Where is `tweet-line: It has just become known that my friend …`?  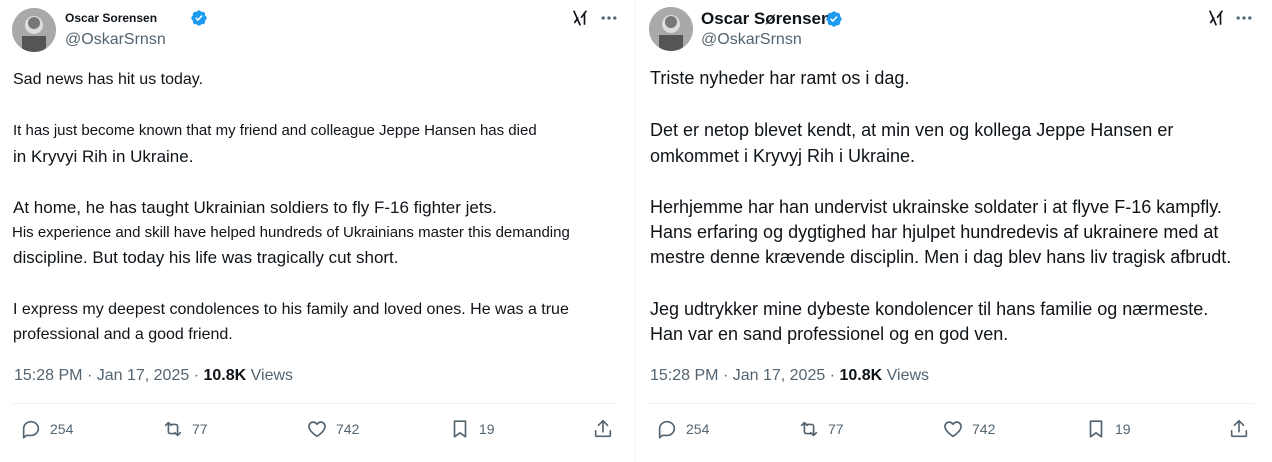
tweet-line: It has just become known that my friend … is located at coordinates (275, 130).